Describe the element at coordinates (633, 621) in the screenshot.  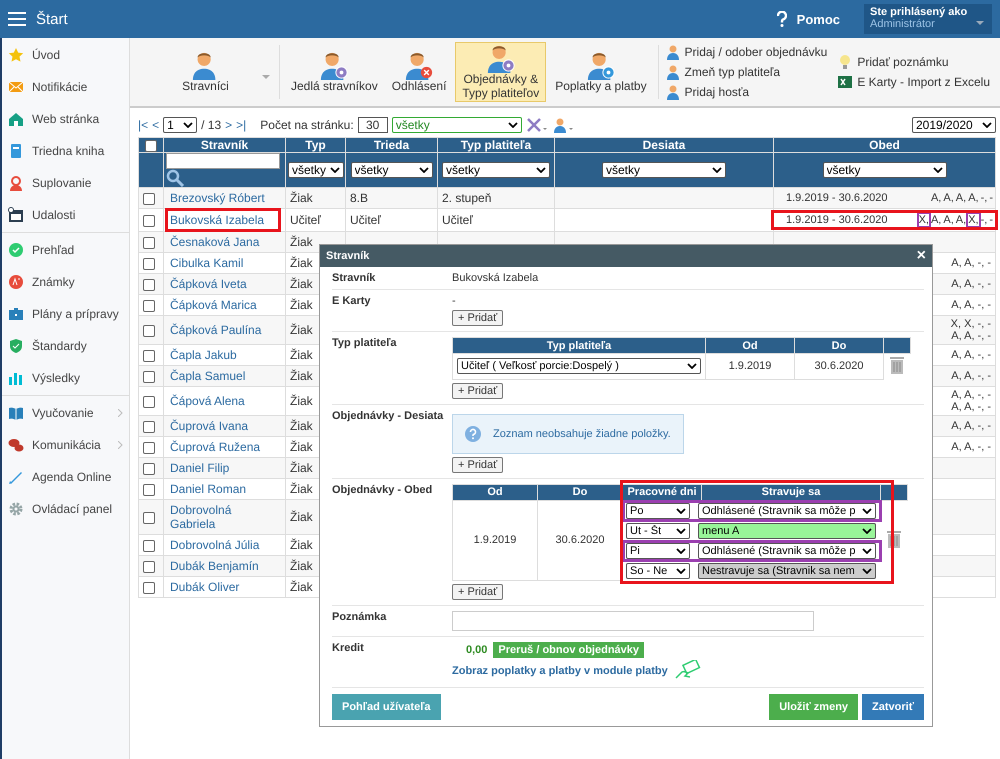
I see `note-field` at that location.